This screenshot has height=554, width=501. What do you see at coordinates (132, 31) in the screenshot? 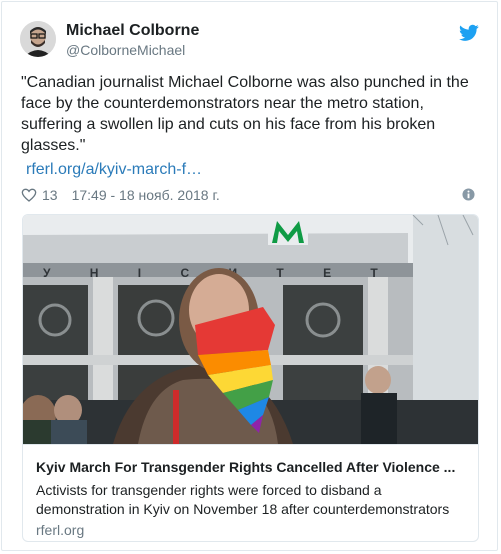
I see `author-name: Michael Colborne` at bounding box center [132, 31].